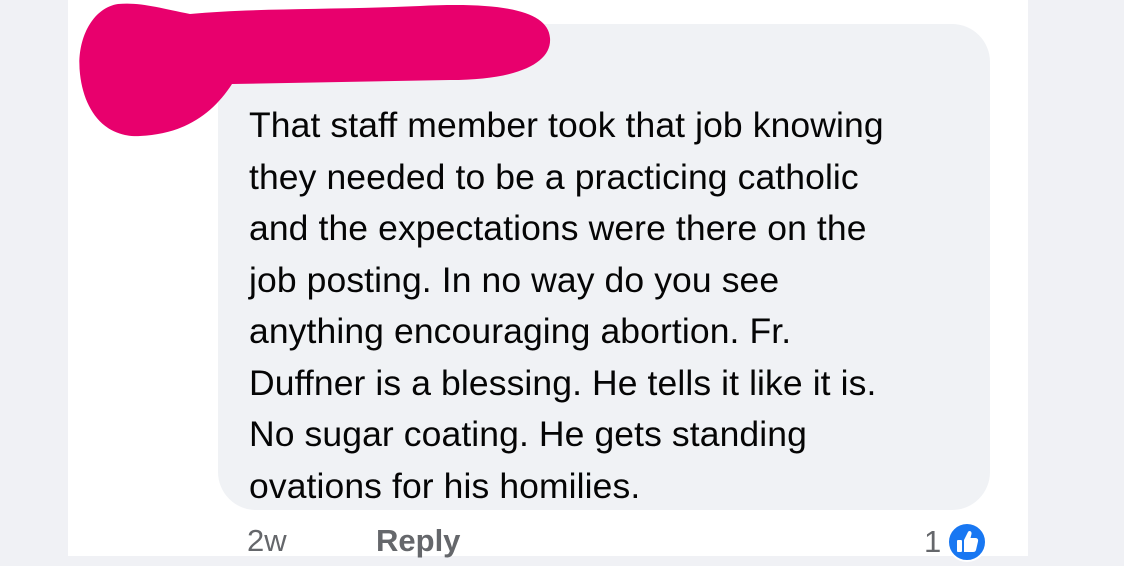 The width and height of the screenshot is (1124, 566). What do you see at coordinates (267, 541) in the screenshot?
I see `timestamp: 2w` at bounding box center [267, 541].